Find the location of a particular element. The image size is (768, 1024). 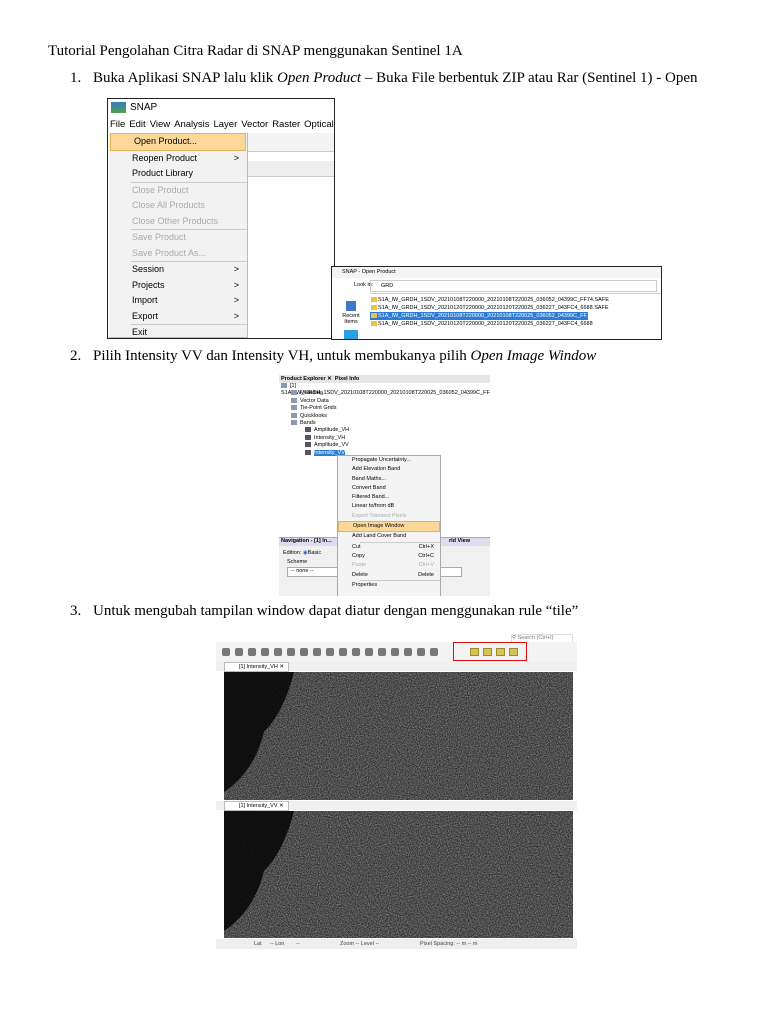

menu-item-exit: Exit is located at coordinates (178, 331).